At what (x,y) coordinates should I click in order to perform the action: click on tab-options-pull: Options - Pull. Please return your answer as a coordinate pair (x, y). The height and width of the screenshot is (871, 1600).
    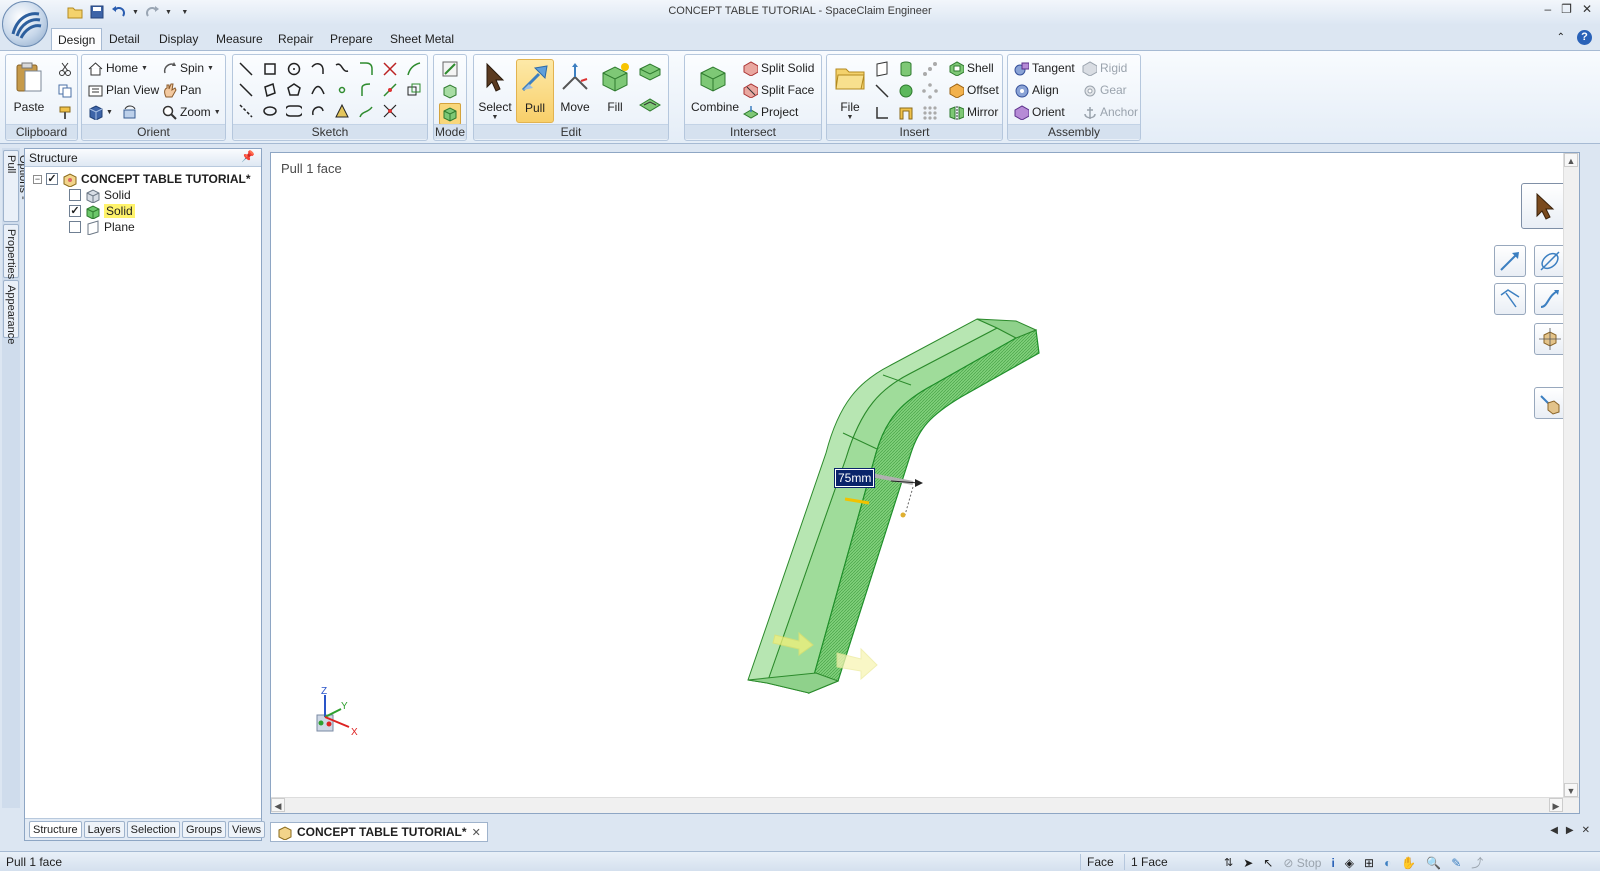
    Looking at the image, I should click on (16, 186).